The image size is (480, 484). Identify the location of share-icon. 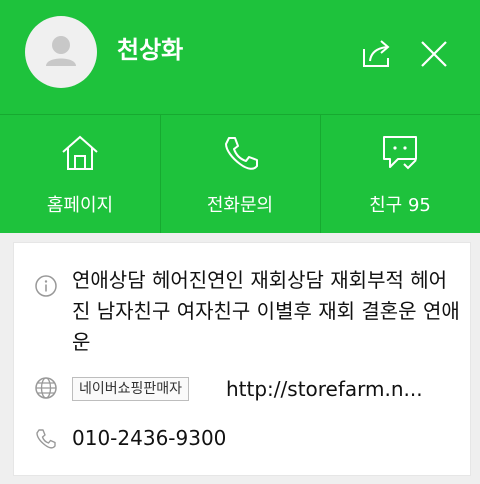
(376, 53).